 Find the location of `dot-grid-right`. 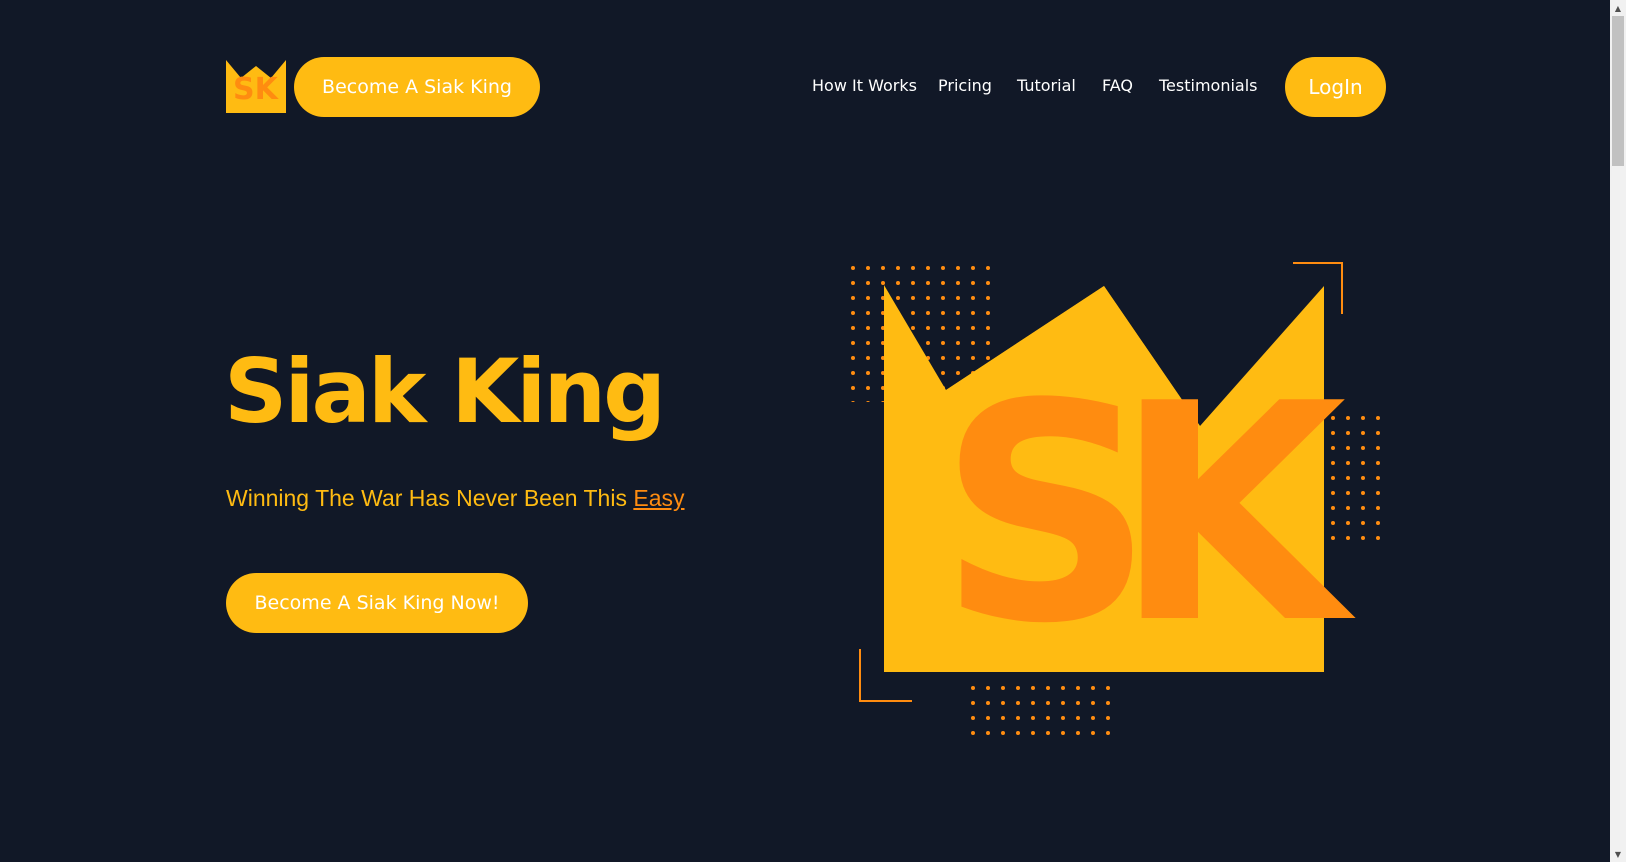

dot-grid-right is located at coordinates (1355, 478).